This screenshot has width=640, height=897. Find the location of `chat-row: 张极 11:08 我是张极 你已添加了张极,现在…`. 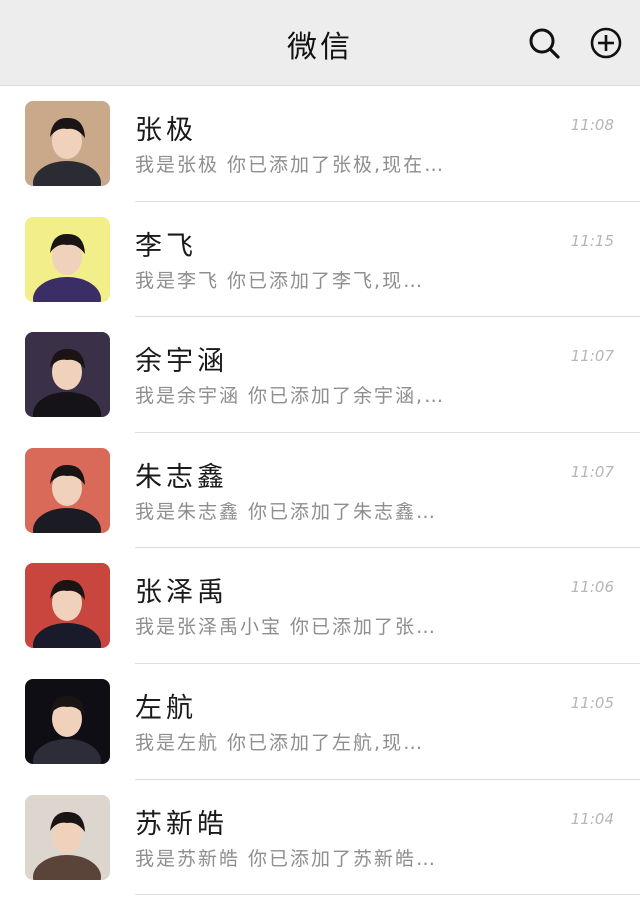

chat-row: 张极 11:08 我是张极 你已添加了张极,现在… is located at coordinates (320, 144).